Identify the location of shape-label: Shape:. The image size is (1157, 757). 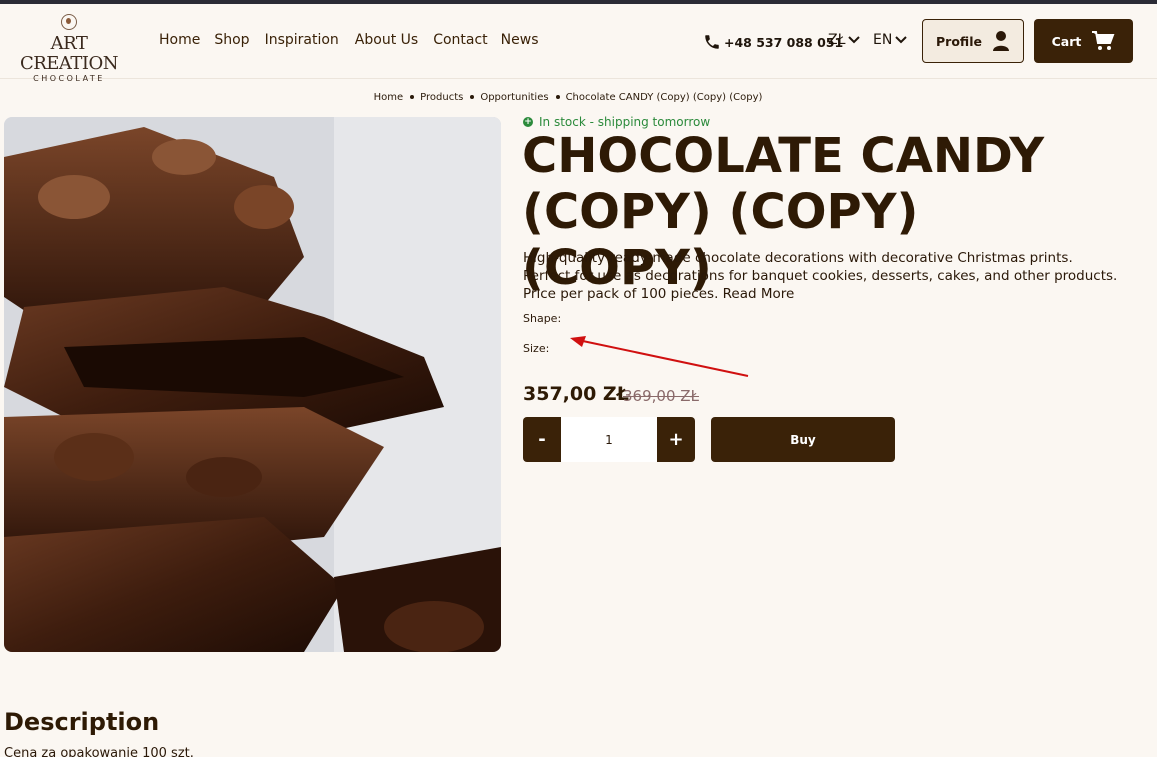
(542, 318).